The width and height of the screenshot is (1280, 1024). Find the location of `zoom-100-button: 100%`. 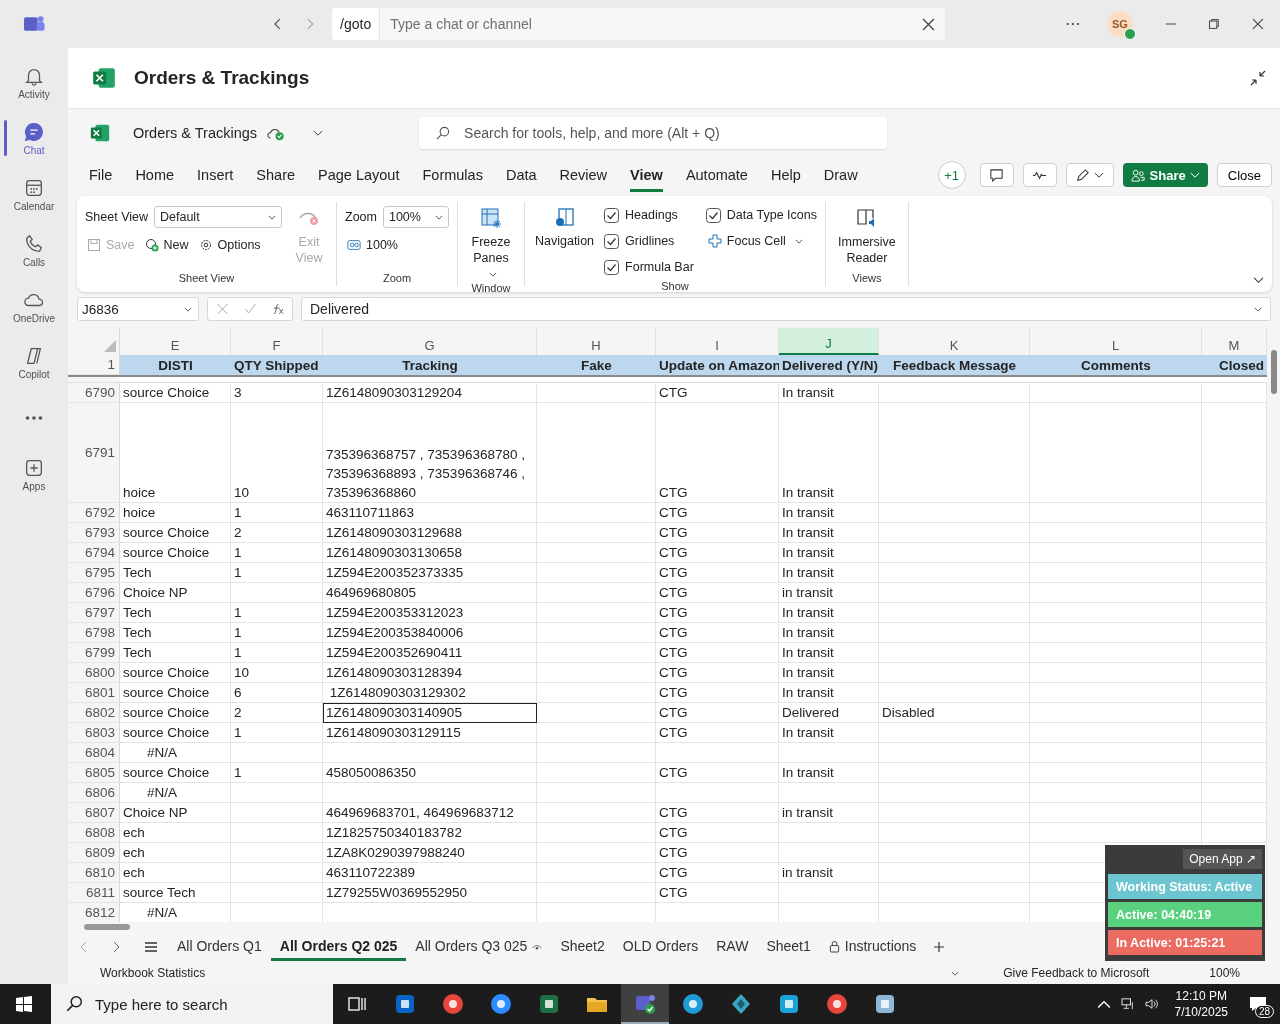

zoom-100-button: 100% is located at coordinates (372, 245).